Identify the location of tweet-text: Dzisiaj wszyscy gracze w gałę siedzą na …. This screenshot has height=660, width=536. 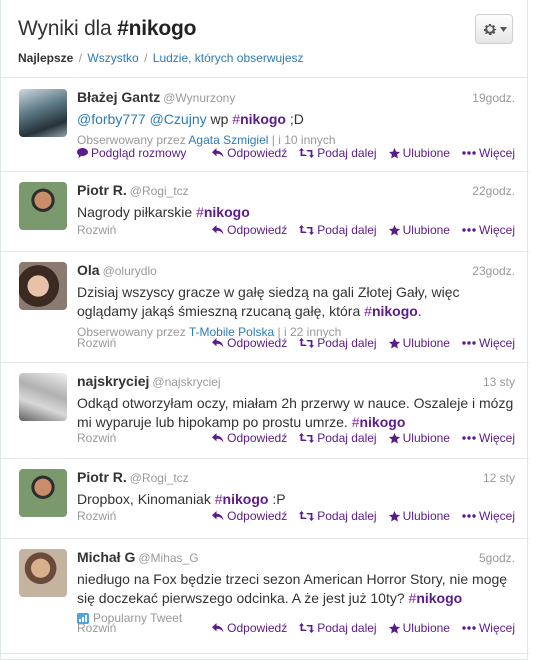
(268, 301).